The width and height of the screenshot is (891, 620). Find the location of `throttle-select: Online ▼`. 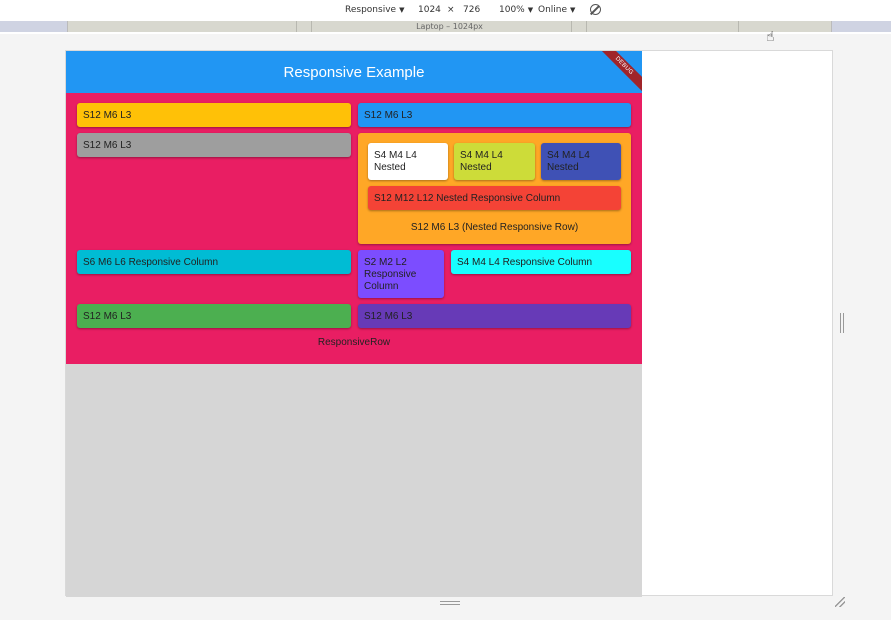

throttle-select: Online ▼ is located at coordinates (556, 10).